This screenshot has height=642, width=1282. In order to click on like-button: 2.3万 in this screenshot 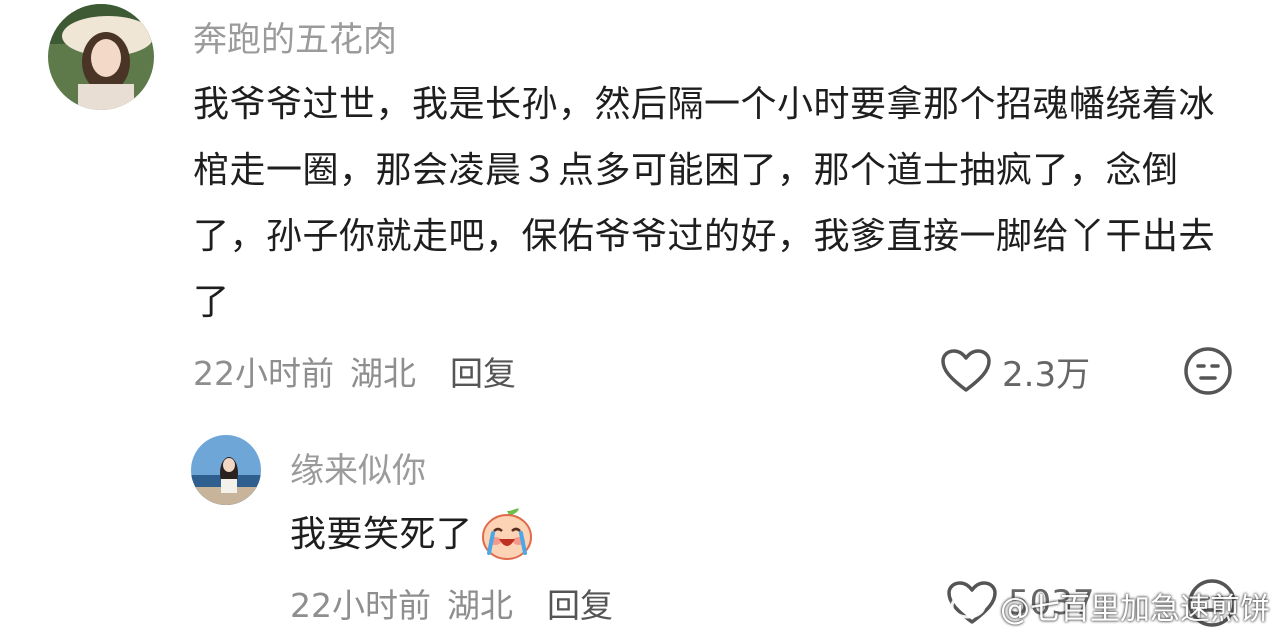, I will do `click(1015, 371)`.